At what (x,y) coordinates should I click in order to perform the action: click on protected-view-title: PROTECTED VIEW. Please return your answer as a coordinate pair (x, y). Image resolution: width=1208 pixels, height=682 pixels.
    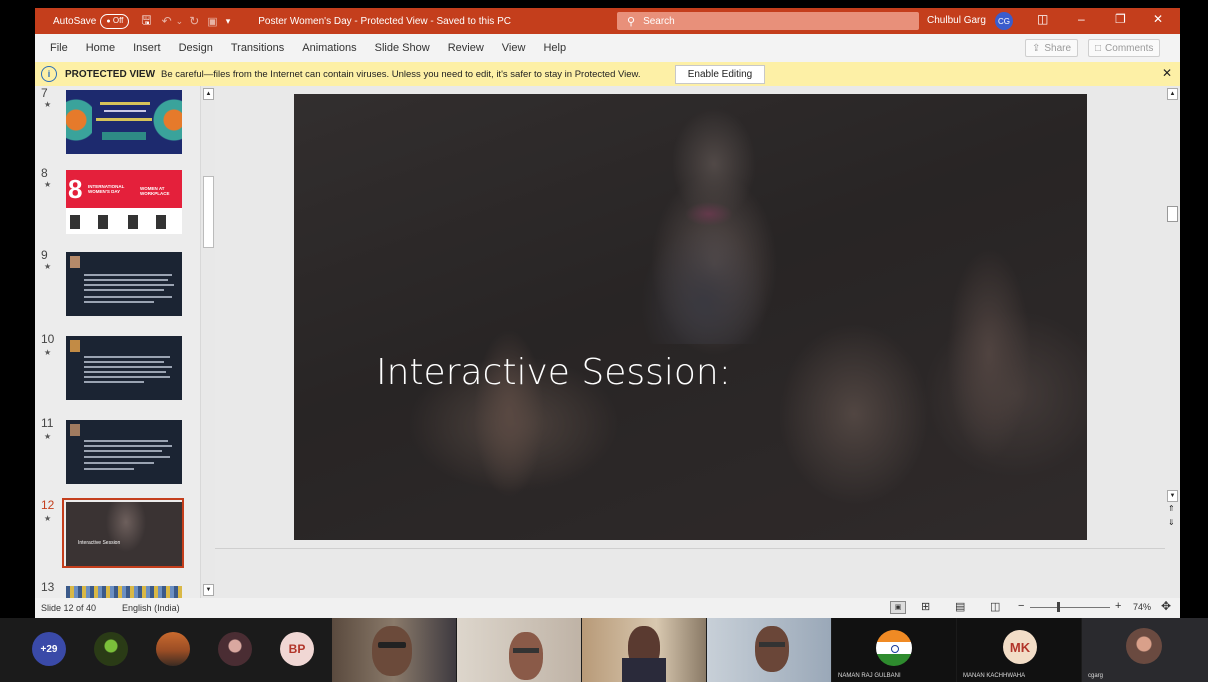
    Looking at the image, I should click on (110, 74).